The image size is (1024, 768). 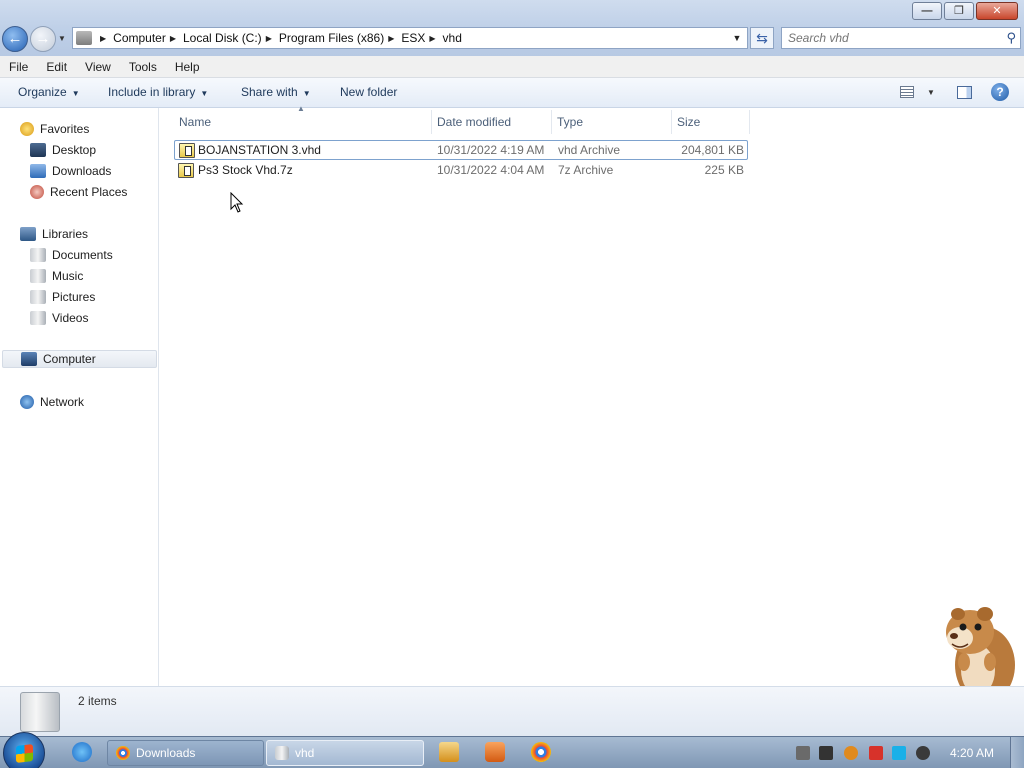 I want to click on column-header-name: Name, so click(x=303, y=122).